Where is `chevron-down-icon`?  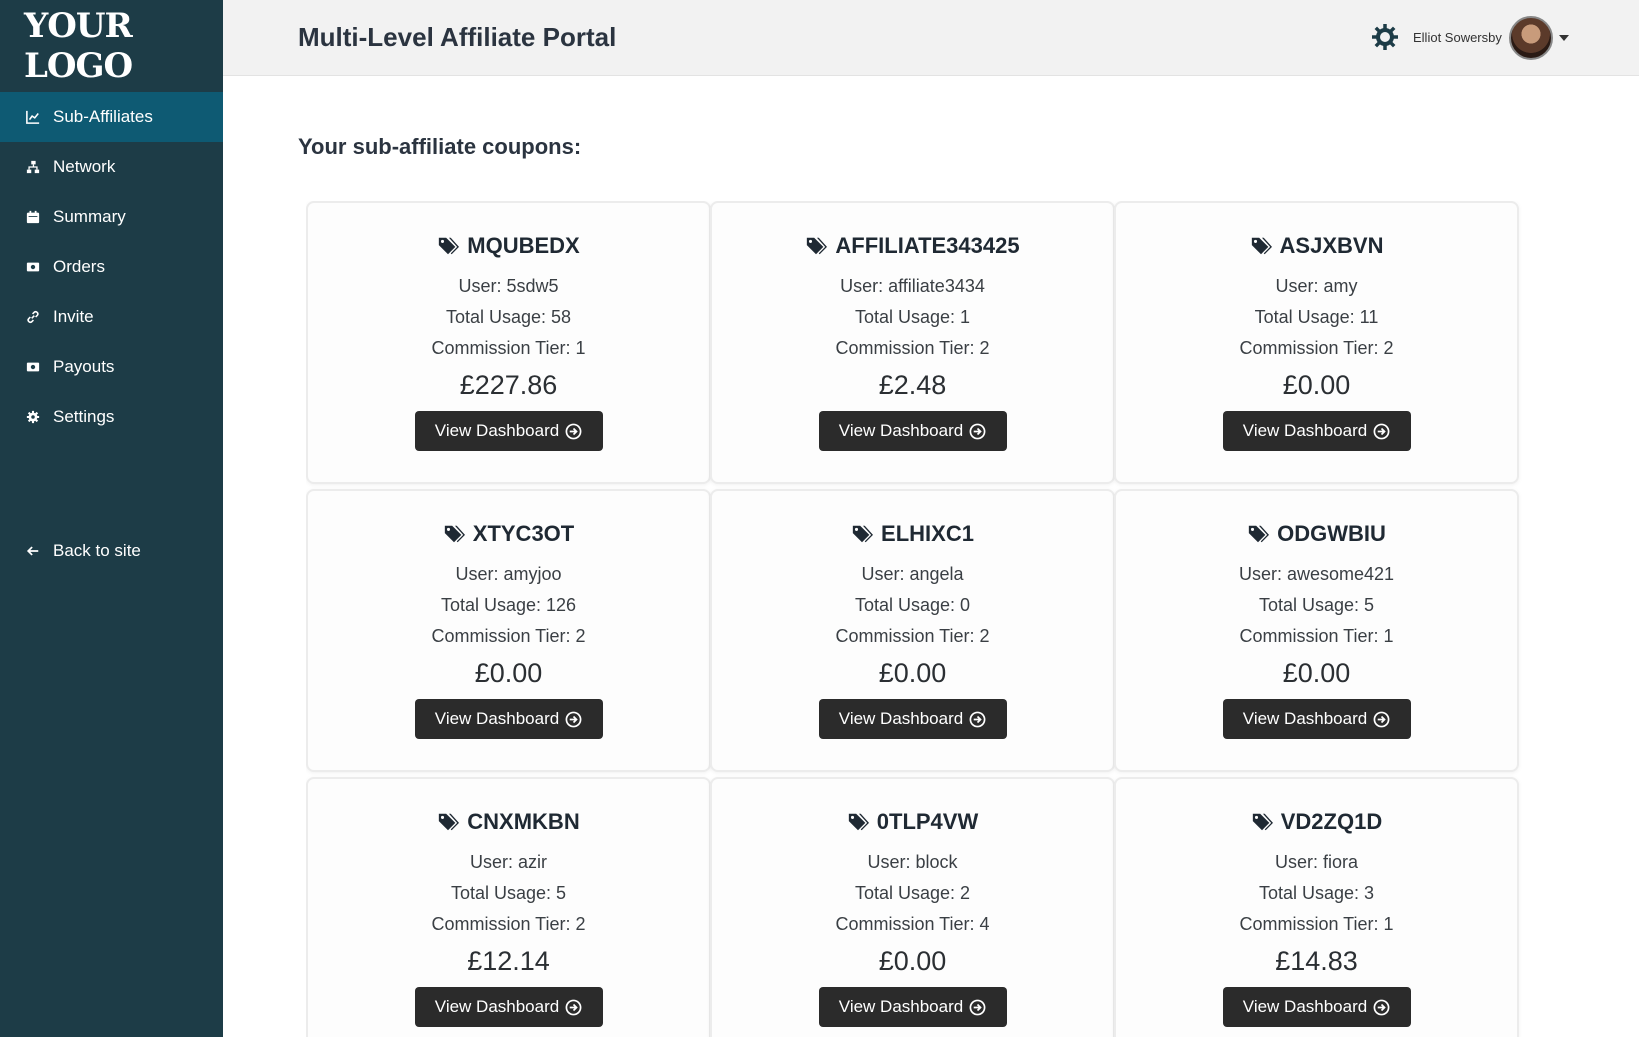
chevron-down-icon is located at coordinates (1564, 38).